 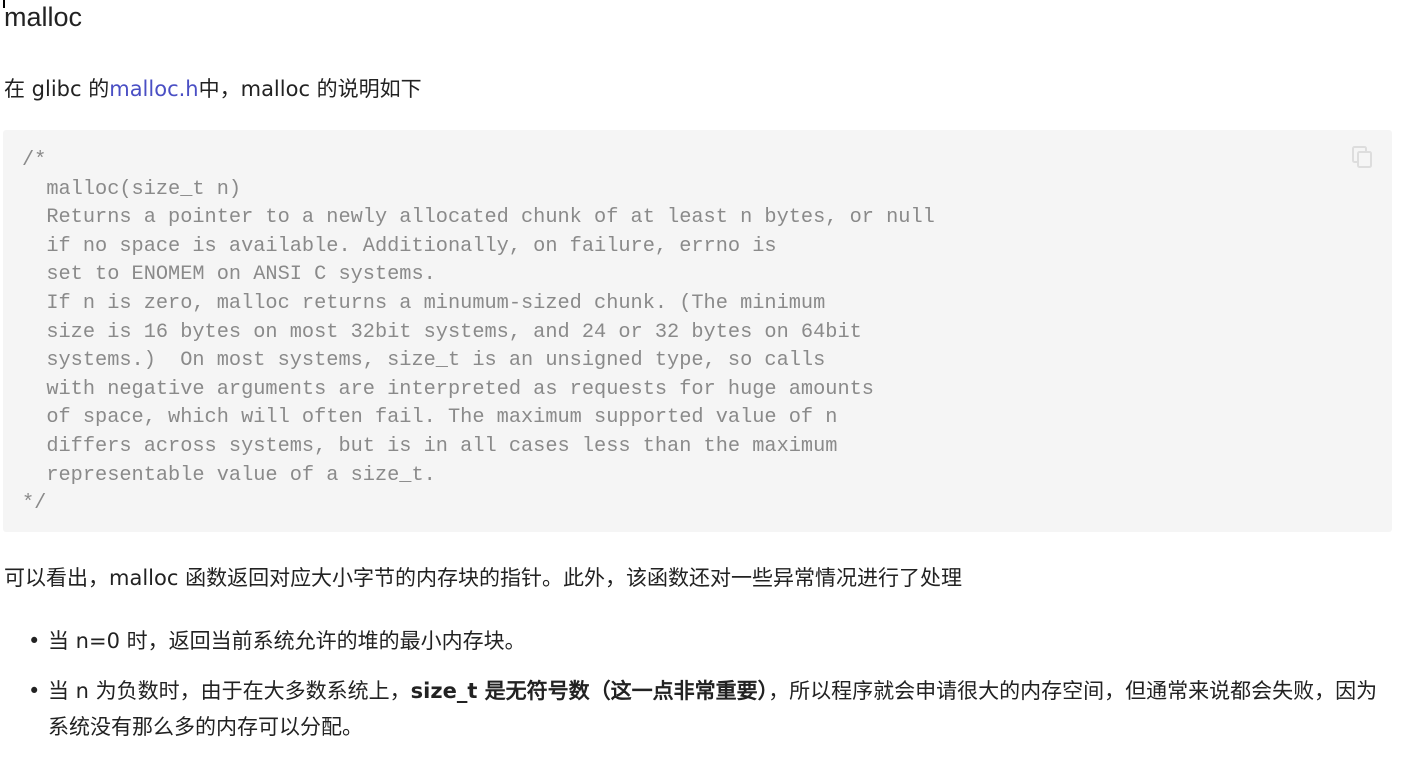 What do you see at coordinates (287, 641) in the screenshot?
I see `list-item-text: 当 n=0 时，返回当前系统允许的堆的最小内存块。` at bounding box center [287, 641].